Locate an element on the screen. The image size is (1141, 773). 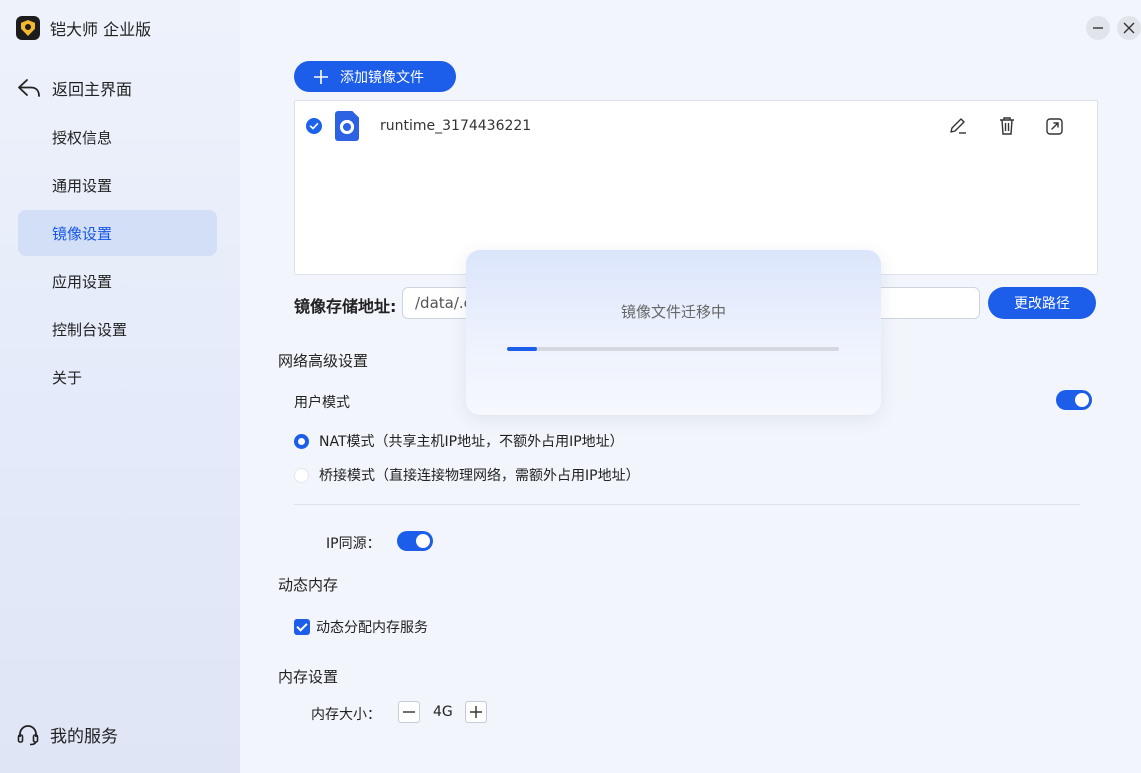
app-logo-icon is located at coordinates (28, 28).